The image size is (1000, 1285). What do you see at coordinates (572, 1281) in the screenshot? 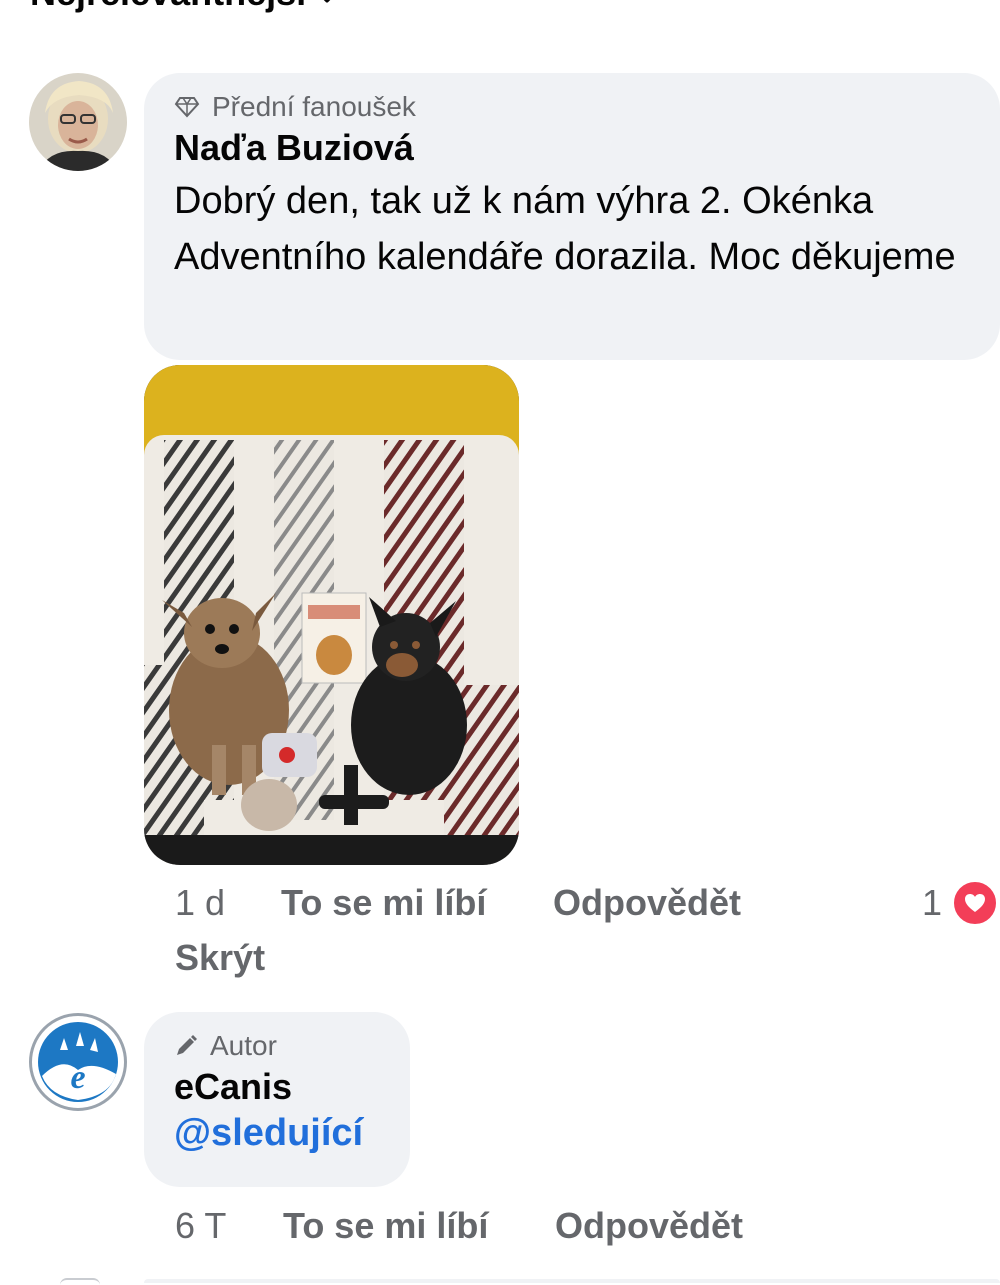
I see `next-comment-bubble-edge` at bounding box center [572, 1281].